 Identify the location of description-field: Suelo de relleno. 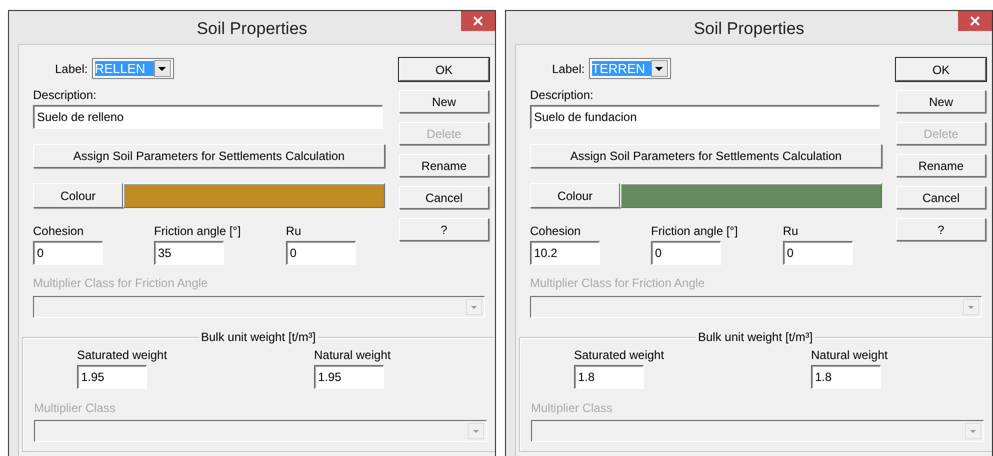
(208, 117).